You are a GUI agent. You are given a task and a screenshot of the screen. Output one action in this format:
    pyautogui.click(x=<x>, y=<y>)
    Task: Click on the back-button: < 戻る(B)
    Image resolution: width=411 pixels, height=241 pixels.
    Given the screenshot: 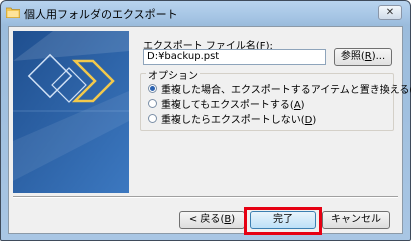 What is the action you would take?
    pyautogui.click(x=212, y=220)
    